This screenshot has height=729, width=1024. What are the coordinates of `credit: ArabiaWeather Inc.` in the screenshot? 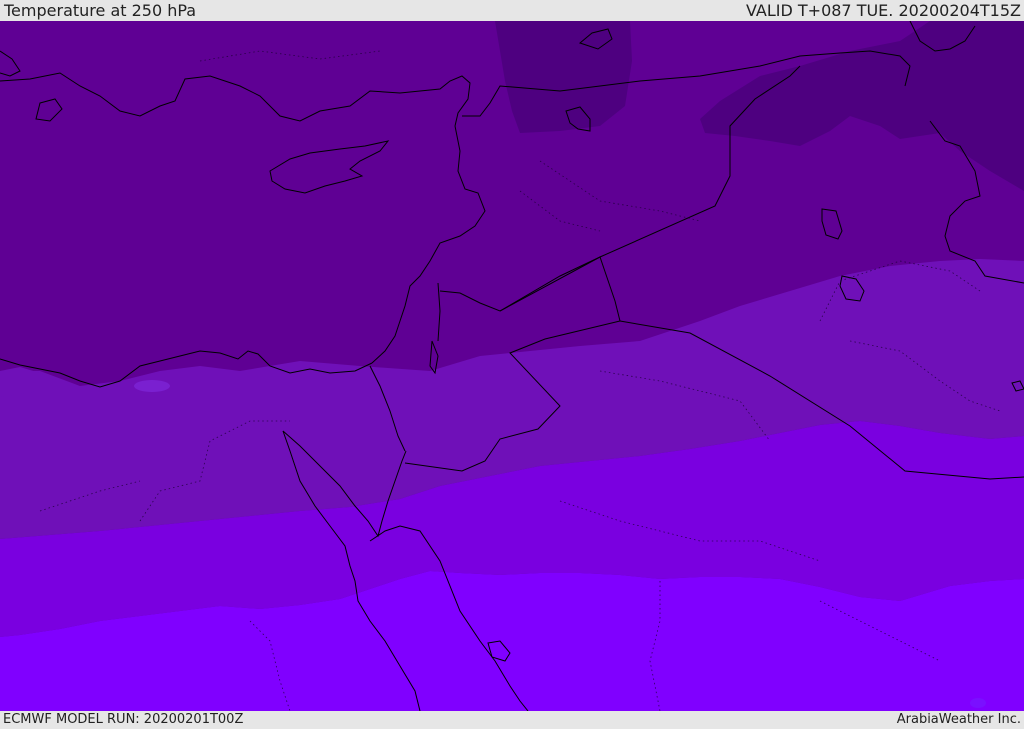 It's located at (958, 719).